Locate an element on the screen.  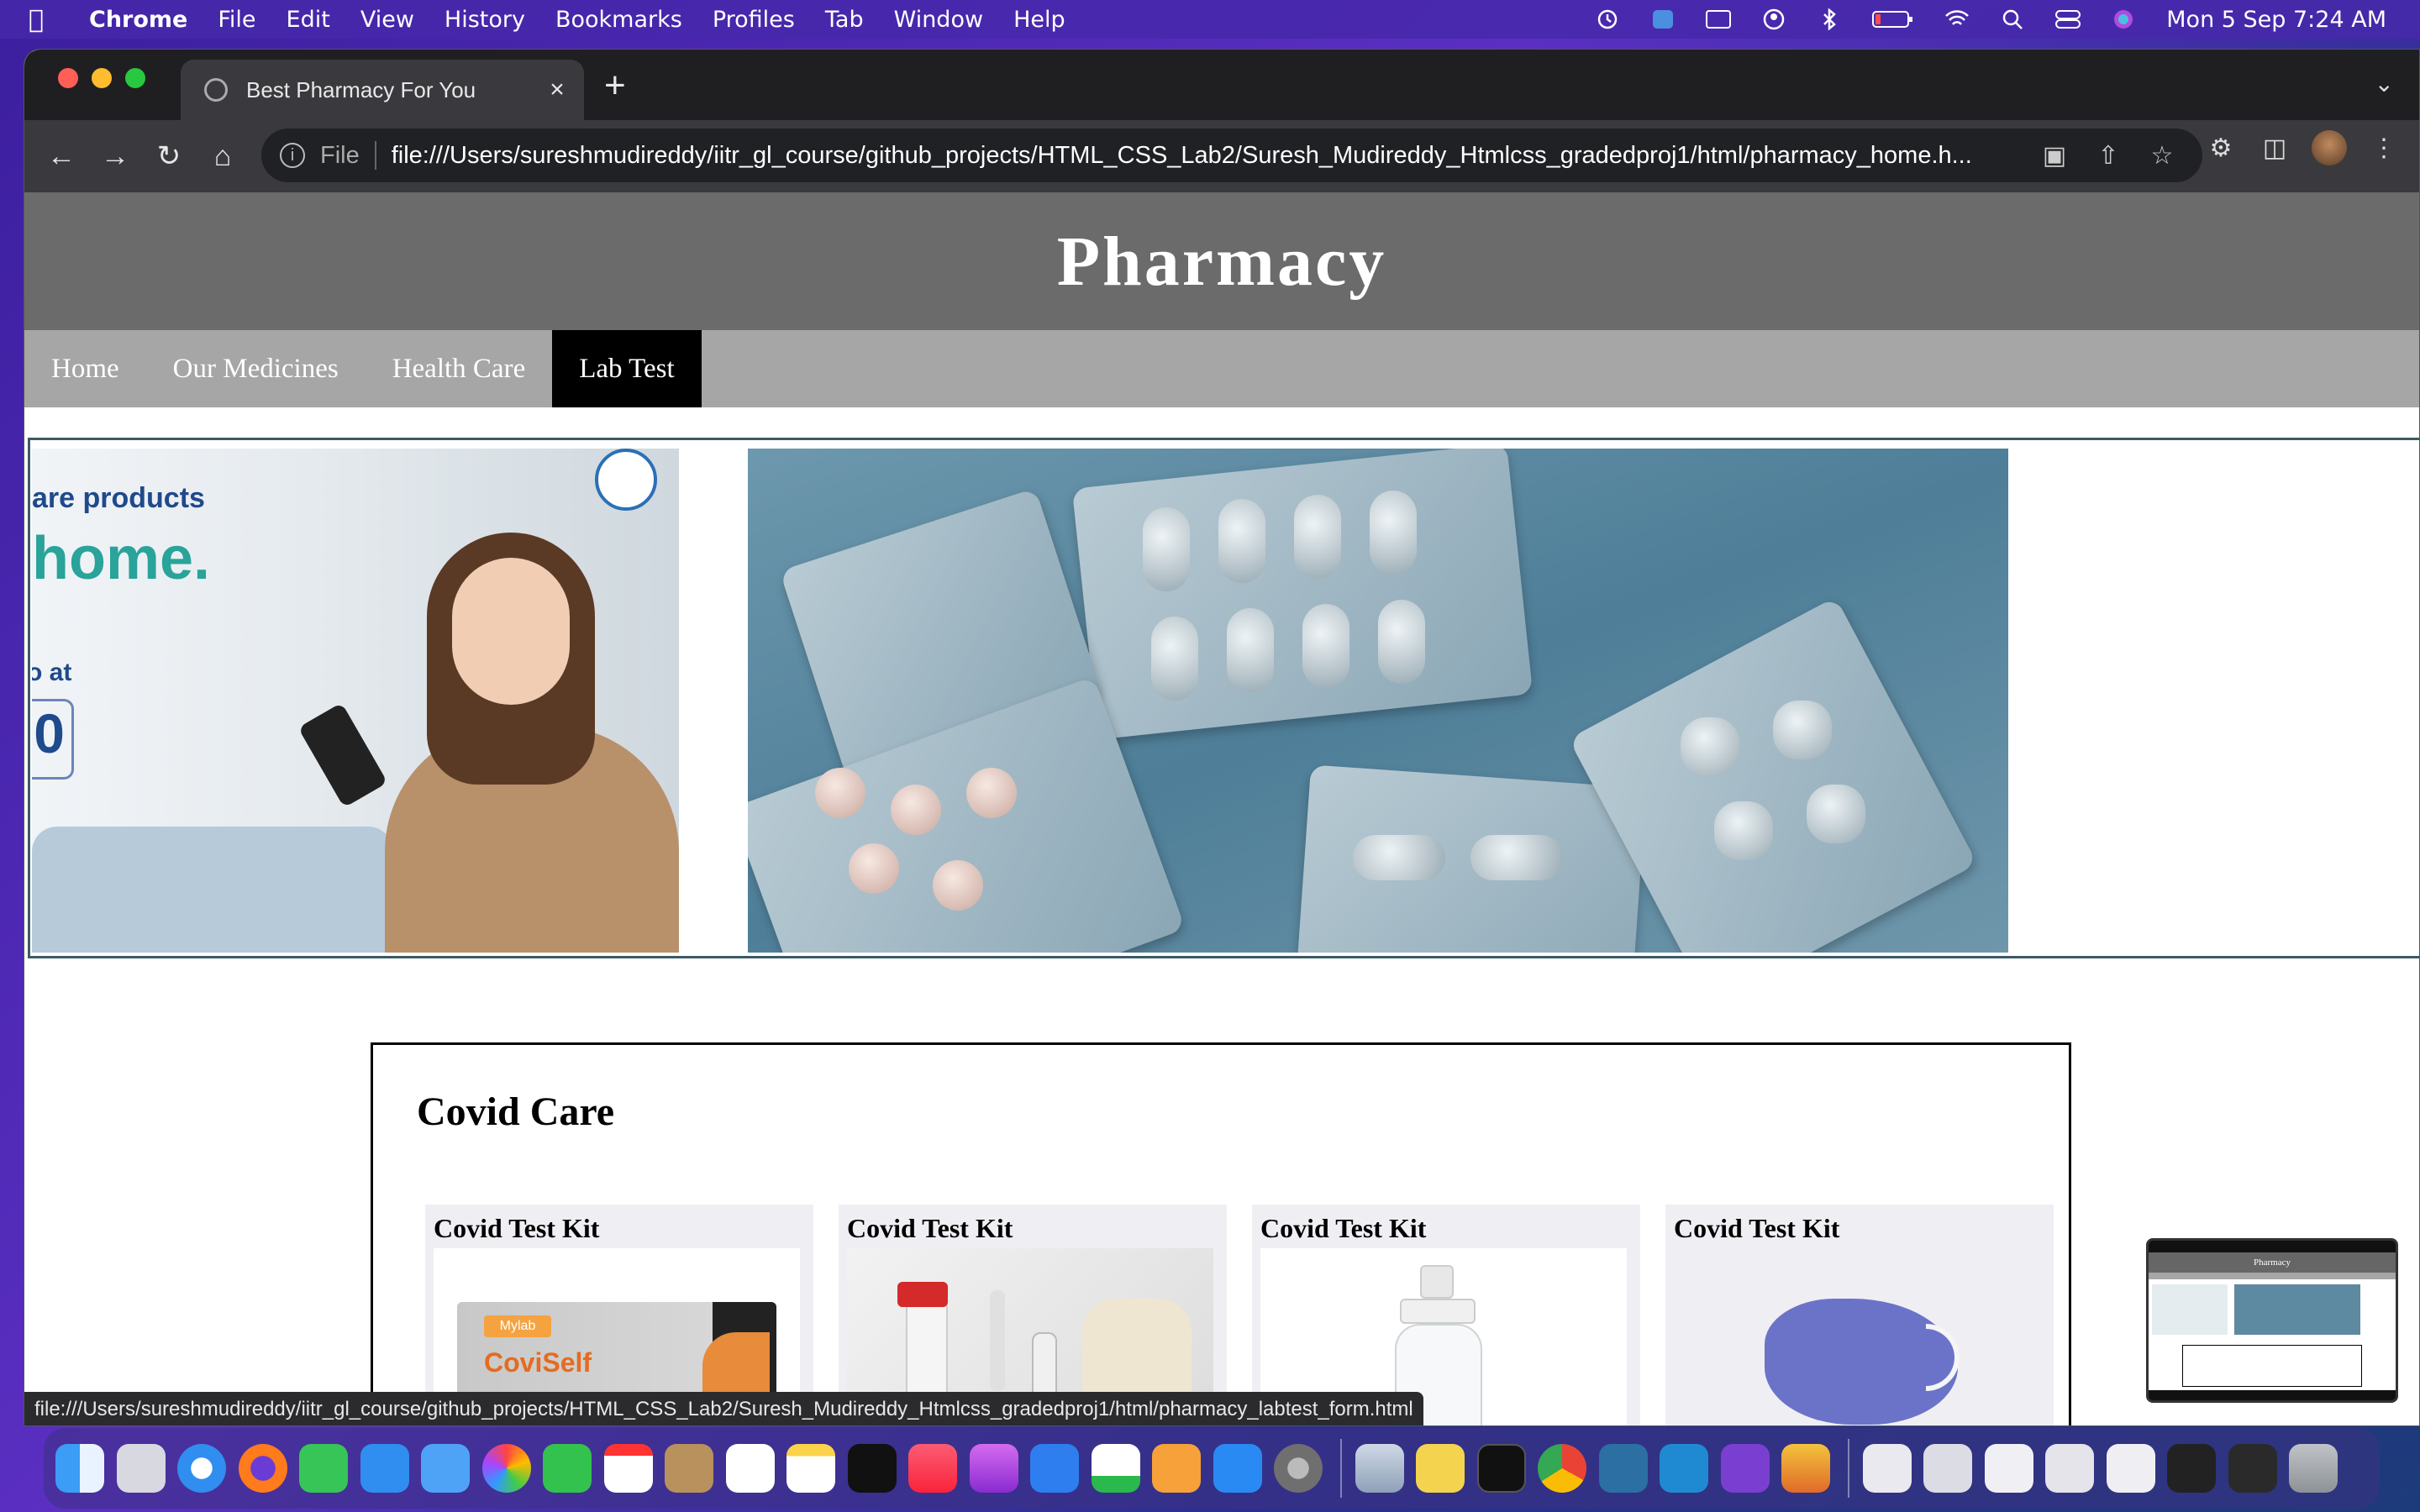
macos-dock is located at coordinates (1212, 1468).